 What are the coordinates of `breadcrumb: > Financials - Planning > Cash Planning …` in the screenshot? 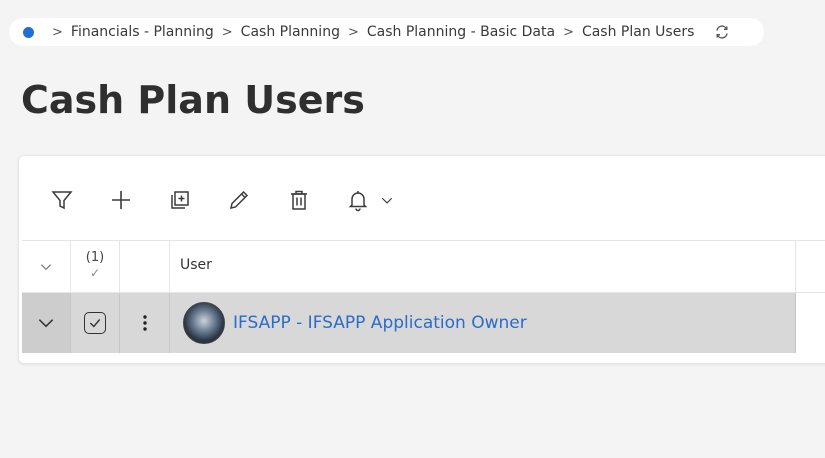 It's located at (386, 32).